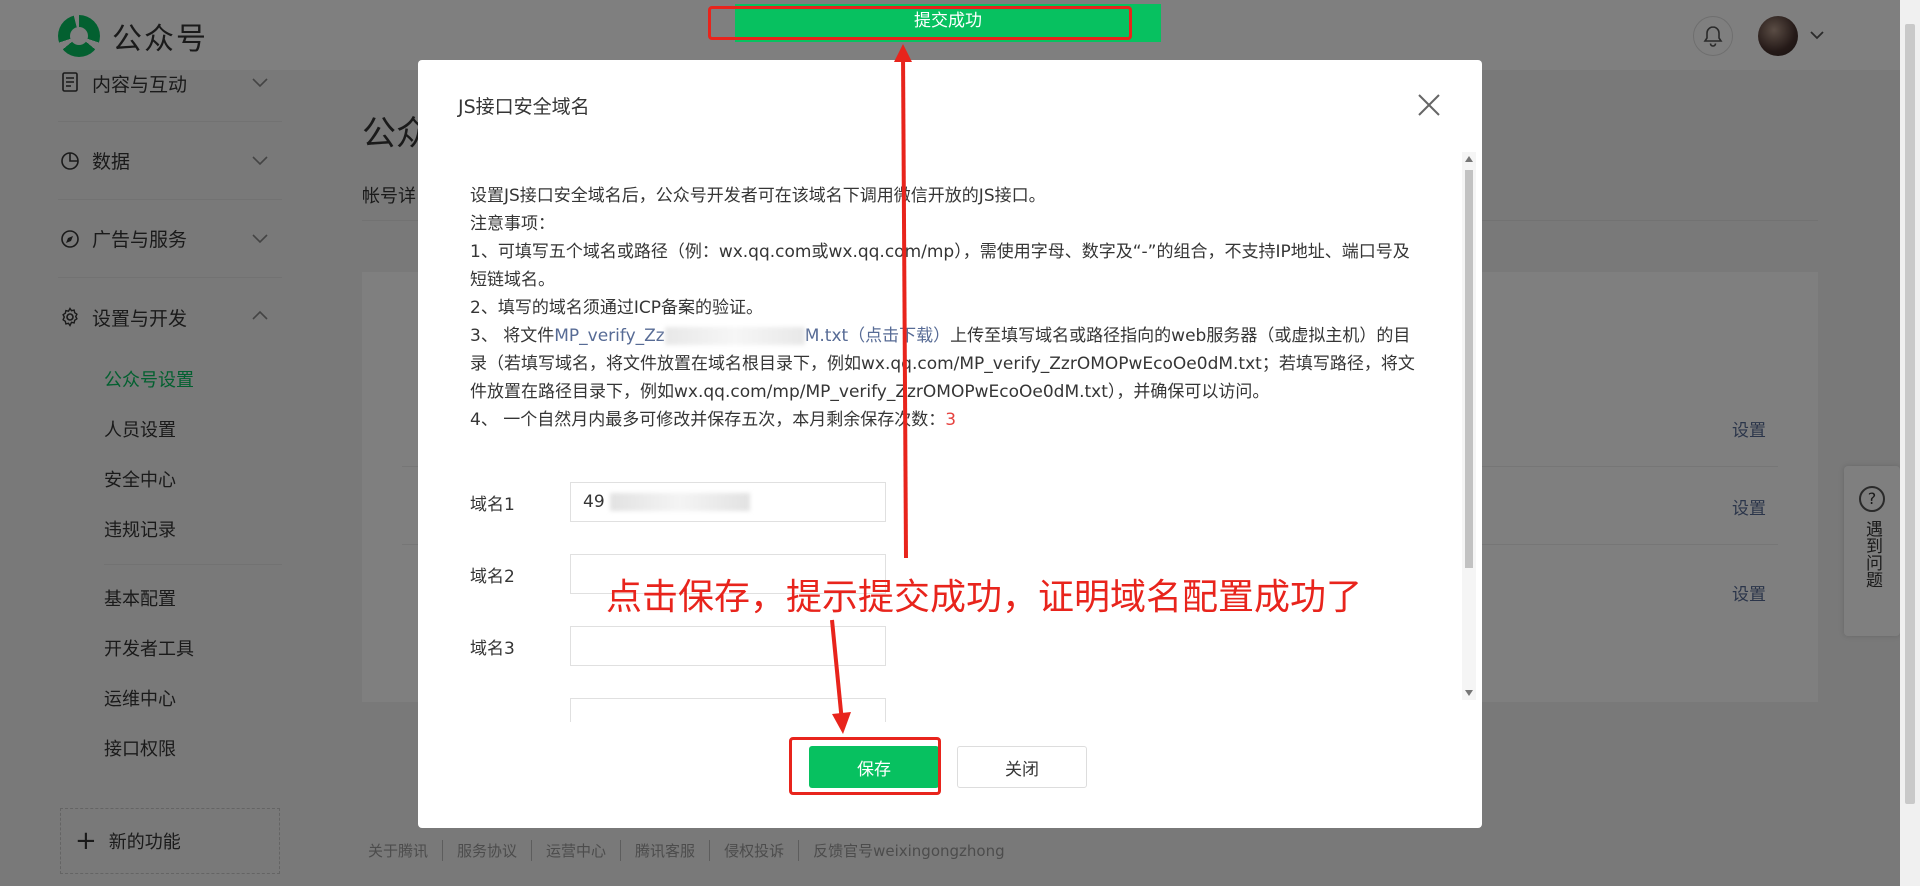 The width and height of the screenshot is (1920, 886). I want to click on close-icon, so click(1429, 105).